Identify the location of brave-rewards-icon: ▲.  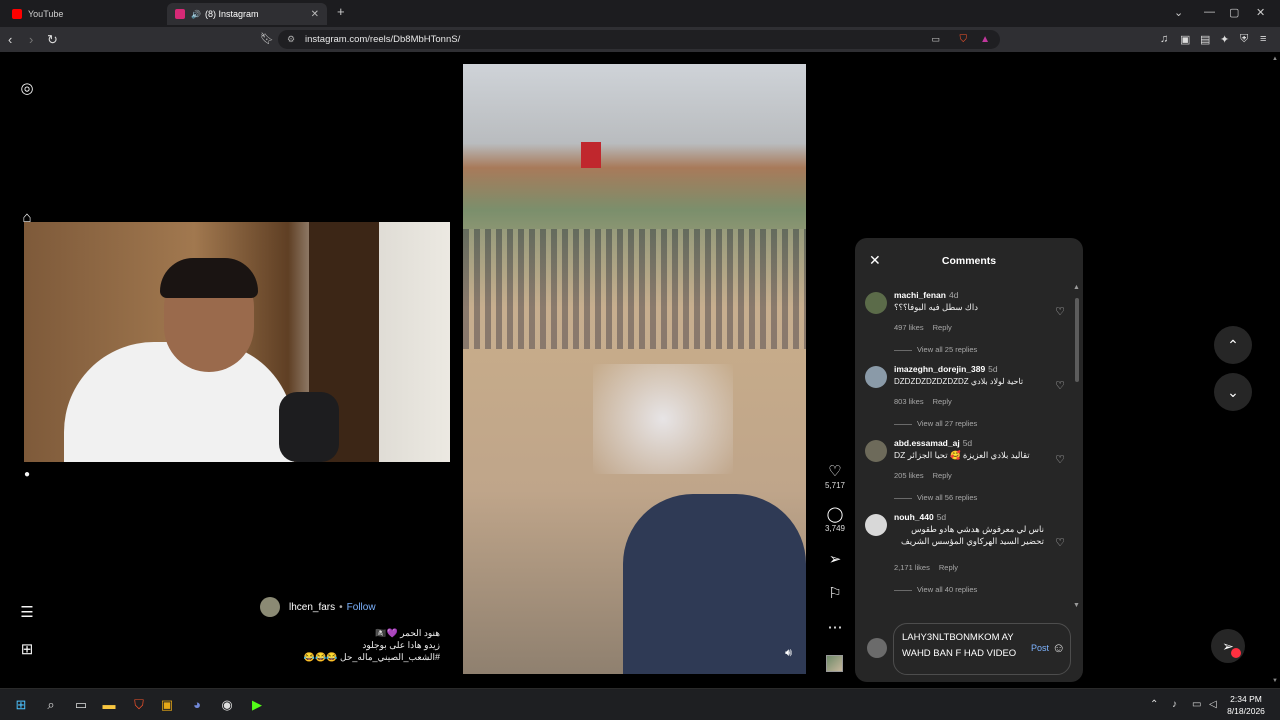
(985, 39).